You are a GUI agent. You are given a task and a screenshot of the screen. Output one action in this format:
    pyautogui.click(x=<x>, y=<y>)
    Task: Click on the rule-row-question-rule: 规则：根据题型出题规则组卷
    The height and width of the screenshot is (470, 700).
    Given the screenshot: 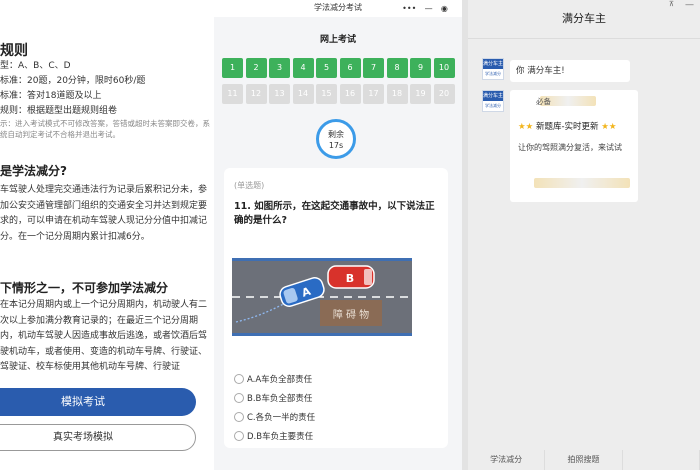 What is the action you would take?
    pyautogui.click(x=58, y=109)
    